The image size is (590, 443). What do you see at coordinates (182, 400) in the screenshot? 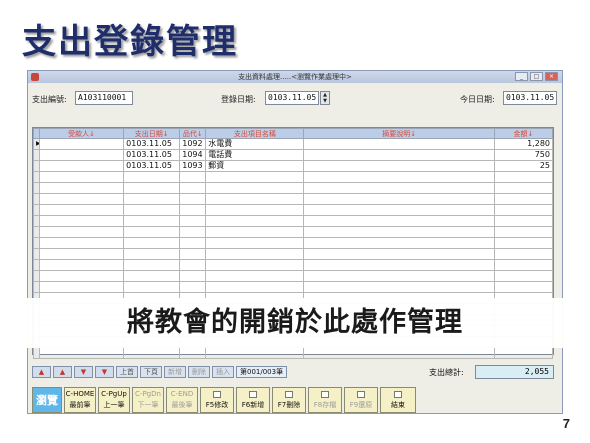
I see `last-record-button: C-END 最後筆` at bounding box center [182, 400].